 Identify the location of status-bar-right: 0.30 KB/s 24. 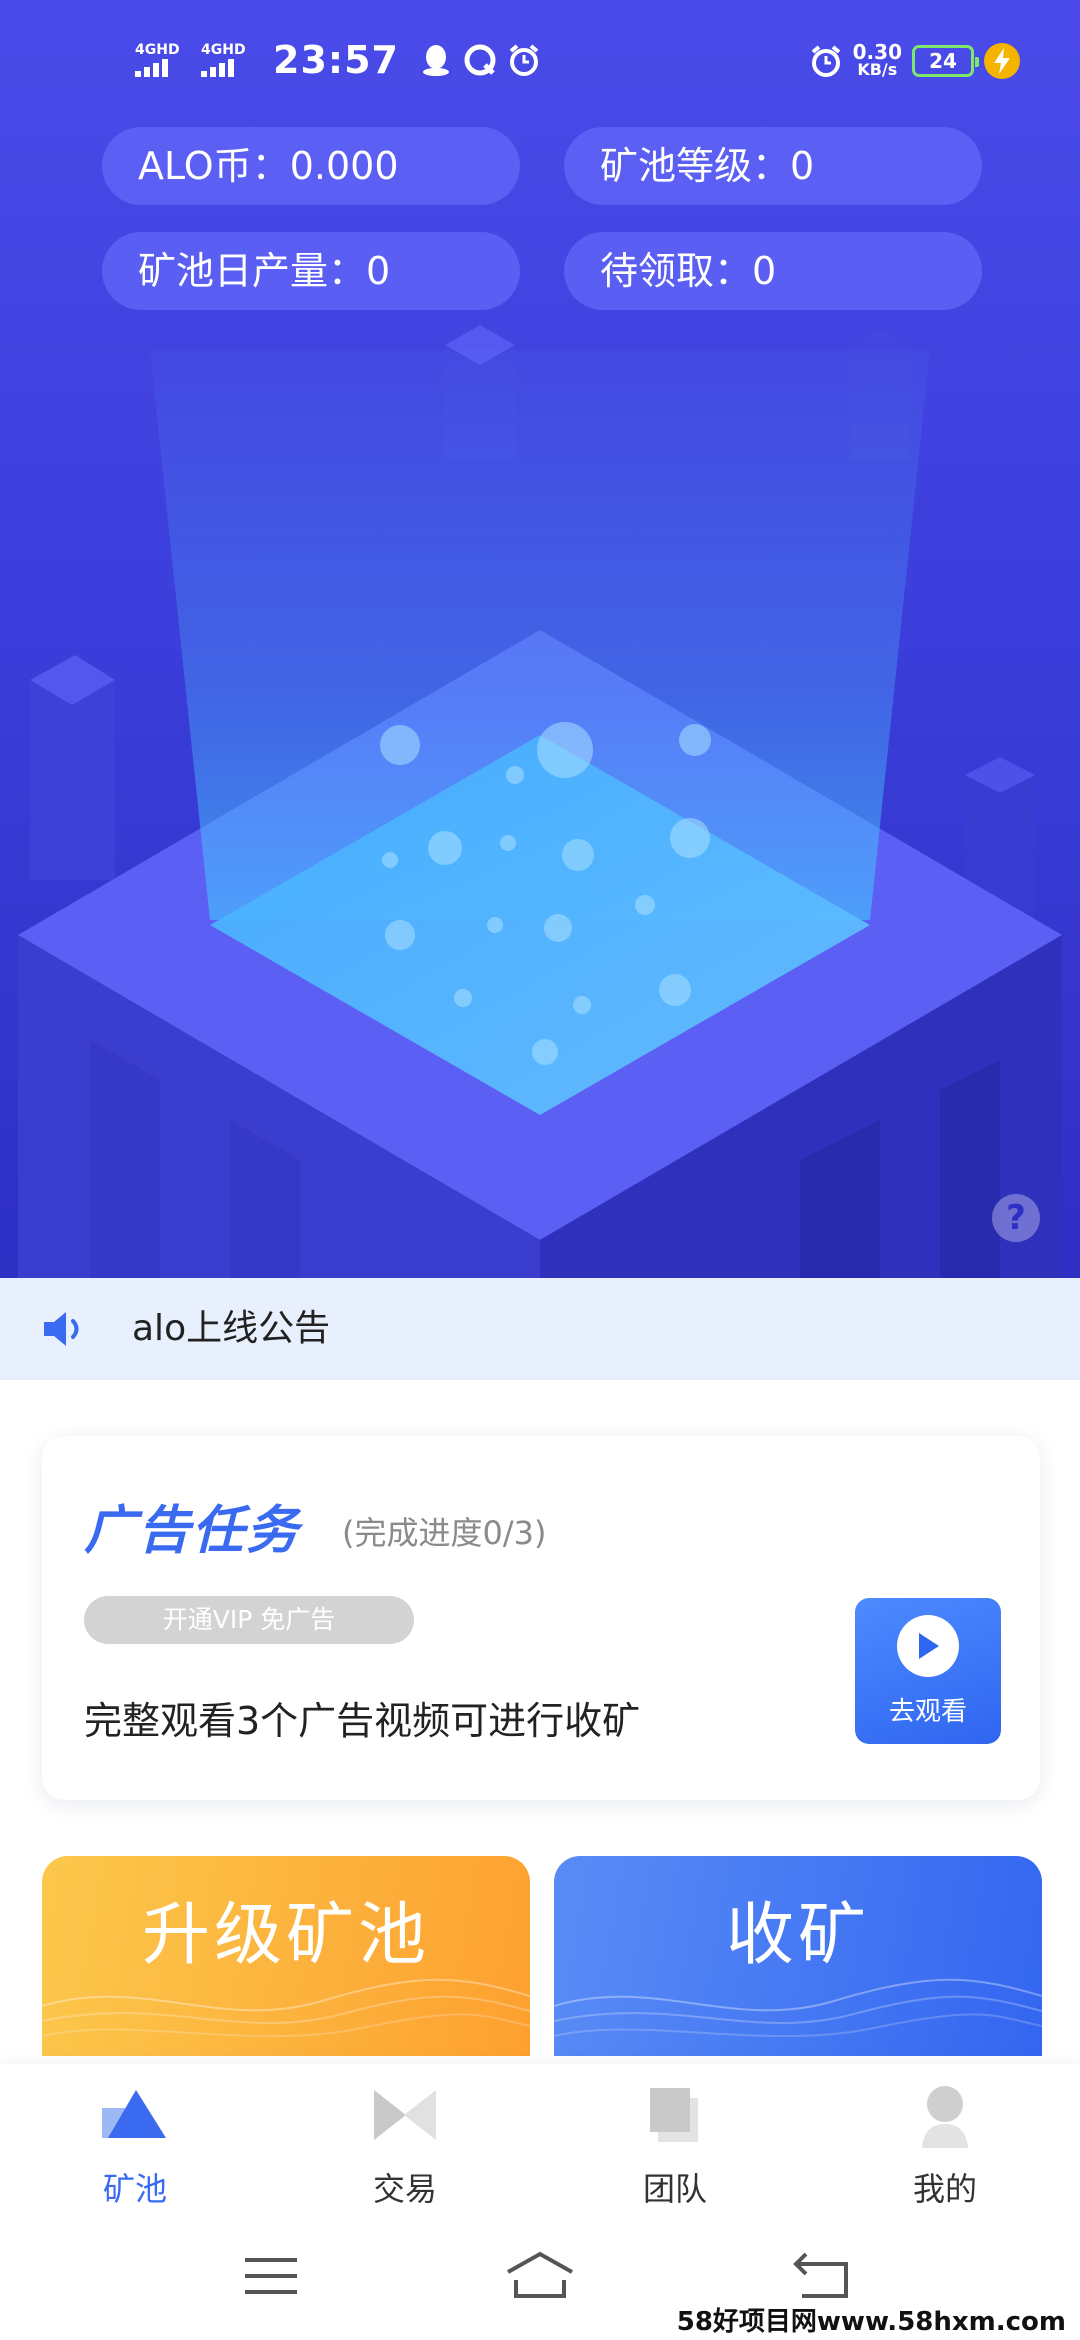
(914, 61).